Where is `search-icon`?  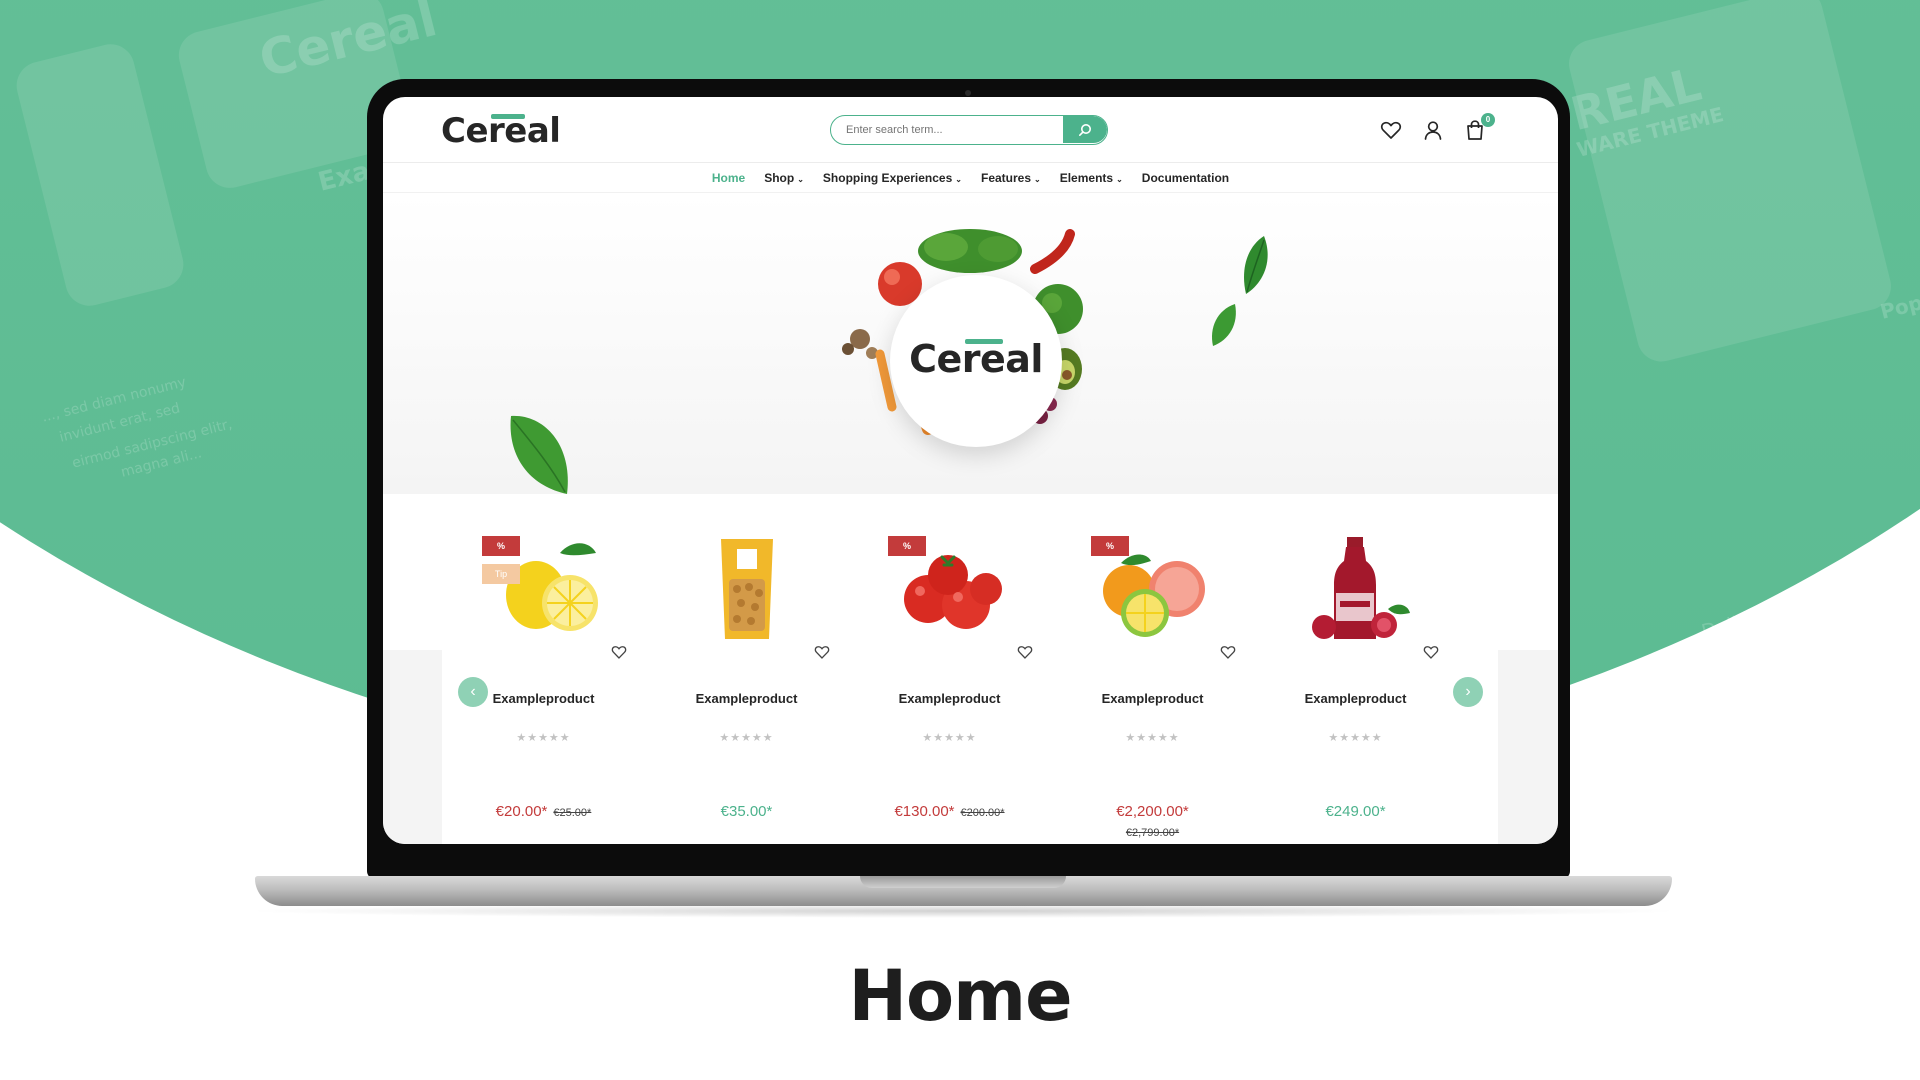 search-icon is located at coordinates (1084, 129).